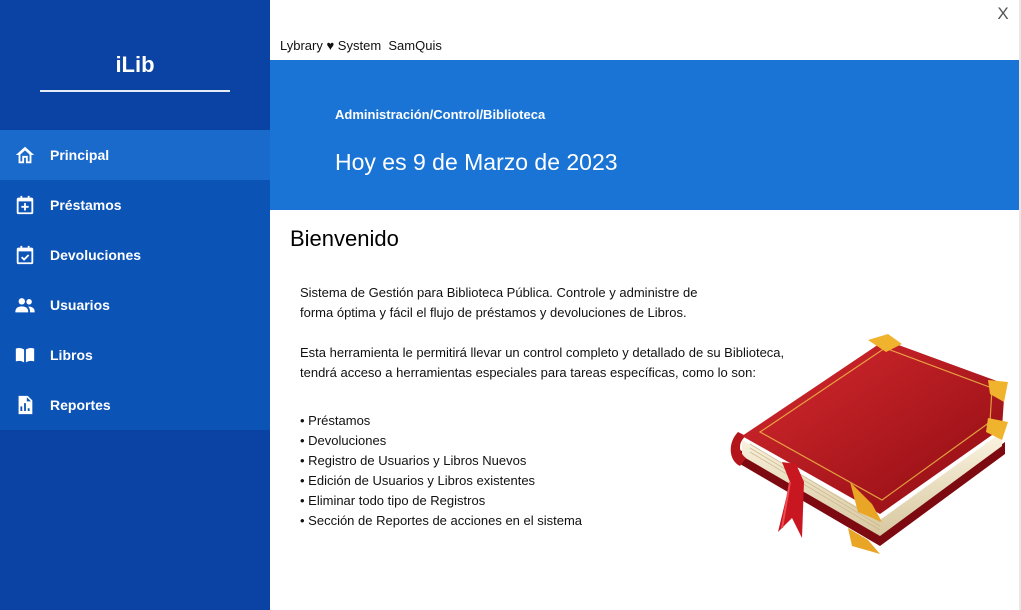  Describe the element at coordinates (343, 440) in the screenshot. I see `list-item: • Devoluciones` at that location.